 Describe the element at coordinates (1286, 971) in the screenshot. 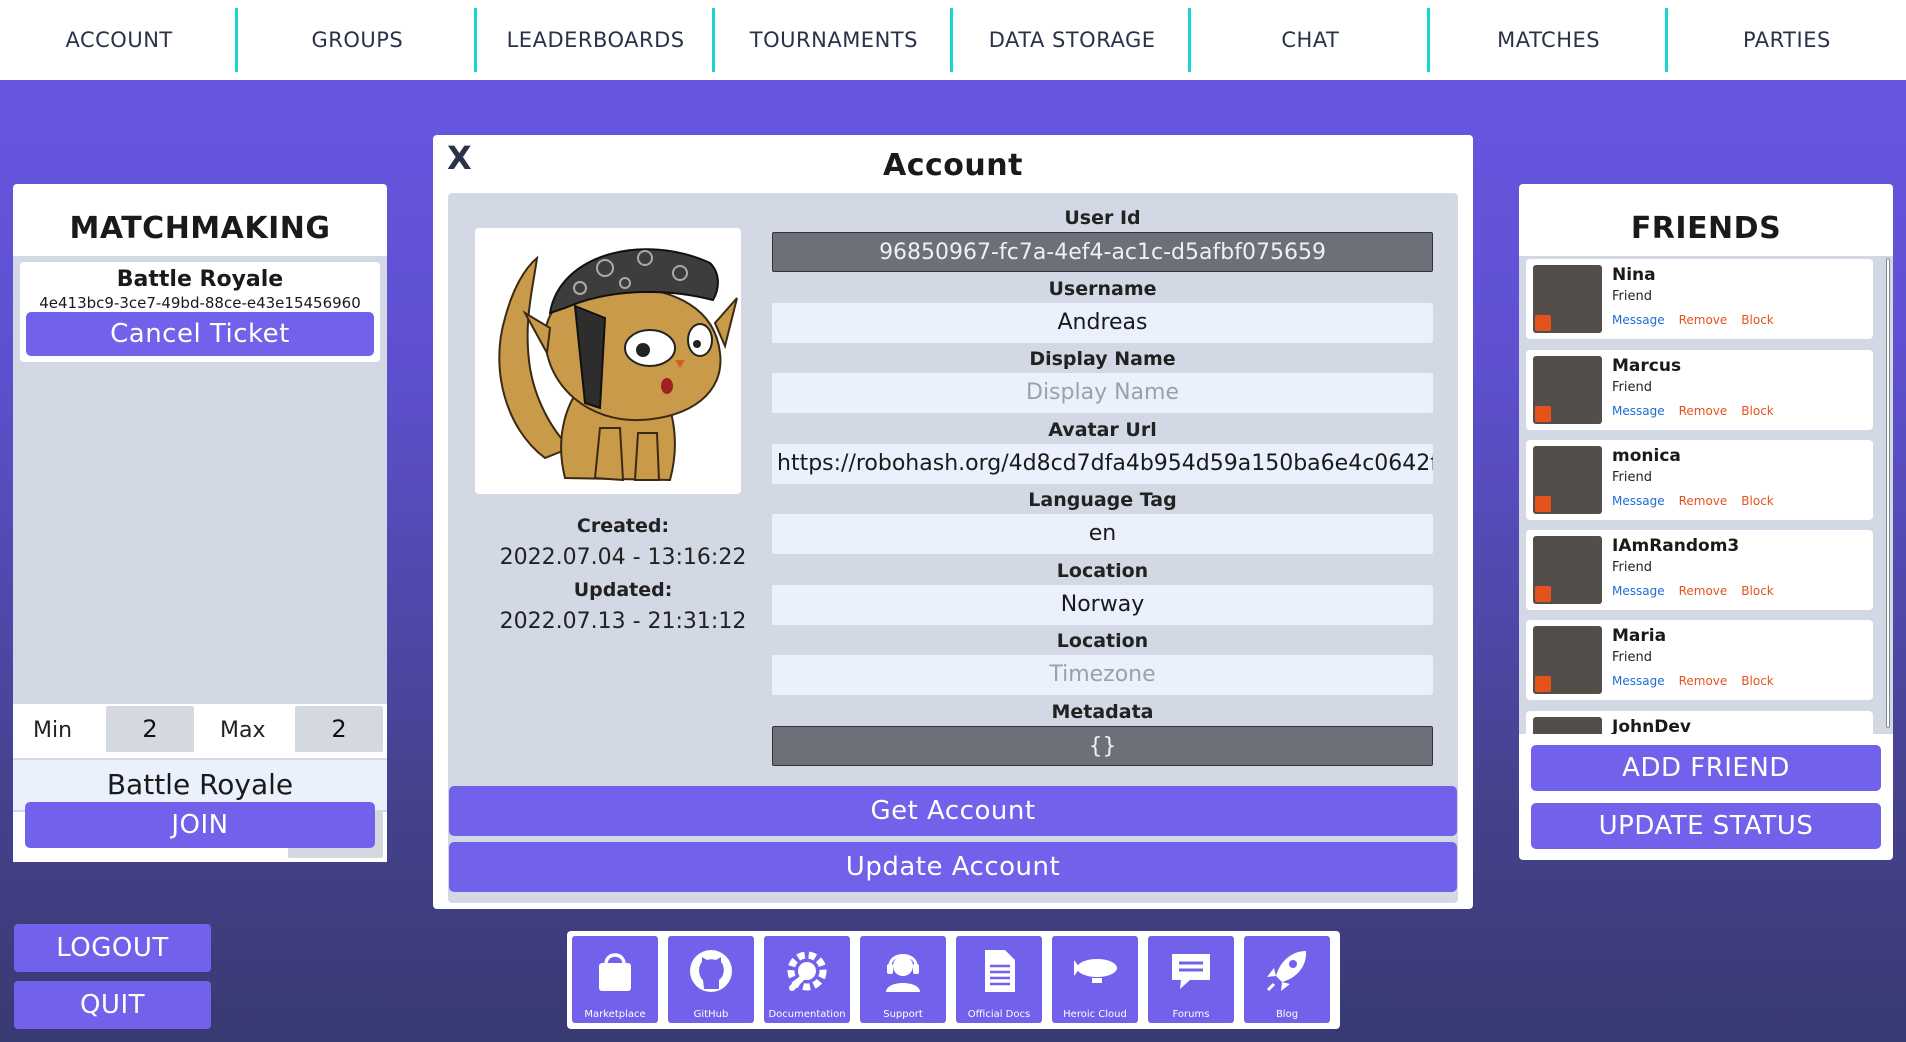

I see `rocket-icon` at that location.